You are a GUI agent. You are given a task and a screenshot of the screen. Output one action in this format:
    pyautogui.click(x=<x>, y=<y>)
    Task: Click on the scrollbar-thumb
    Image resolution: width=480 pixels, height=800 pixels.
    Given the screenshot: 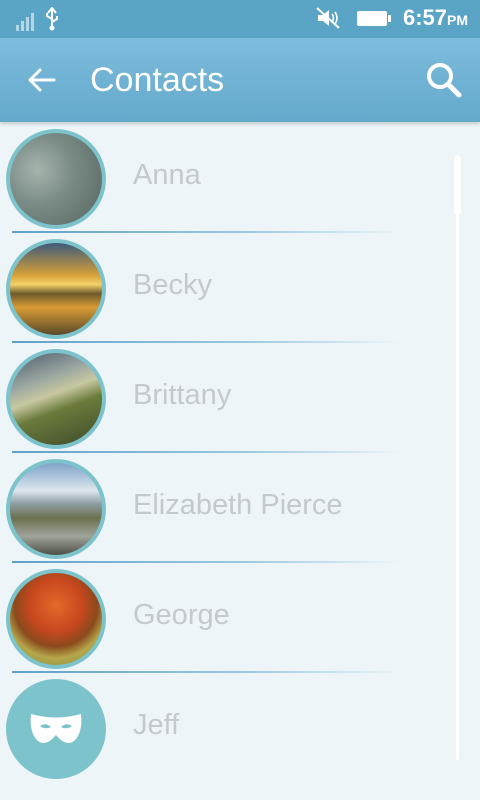 What is the action you would take?
    pyautogui.click(x=457, y=185)
    